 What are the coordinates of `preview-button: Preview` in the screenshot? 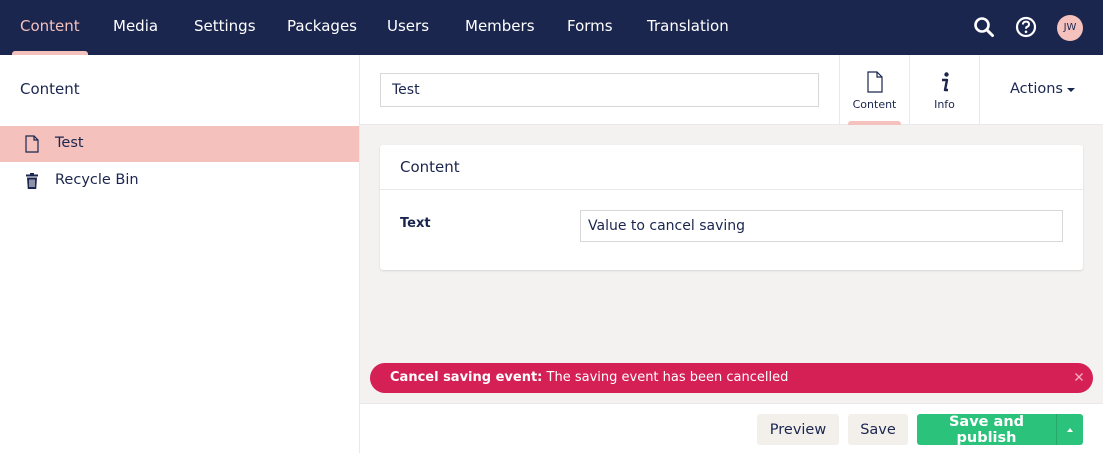 It's located at (798, 429).